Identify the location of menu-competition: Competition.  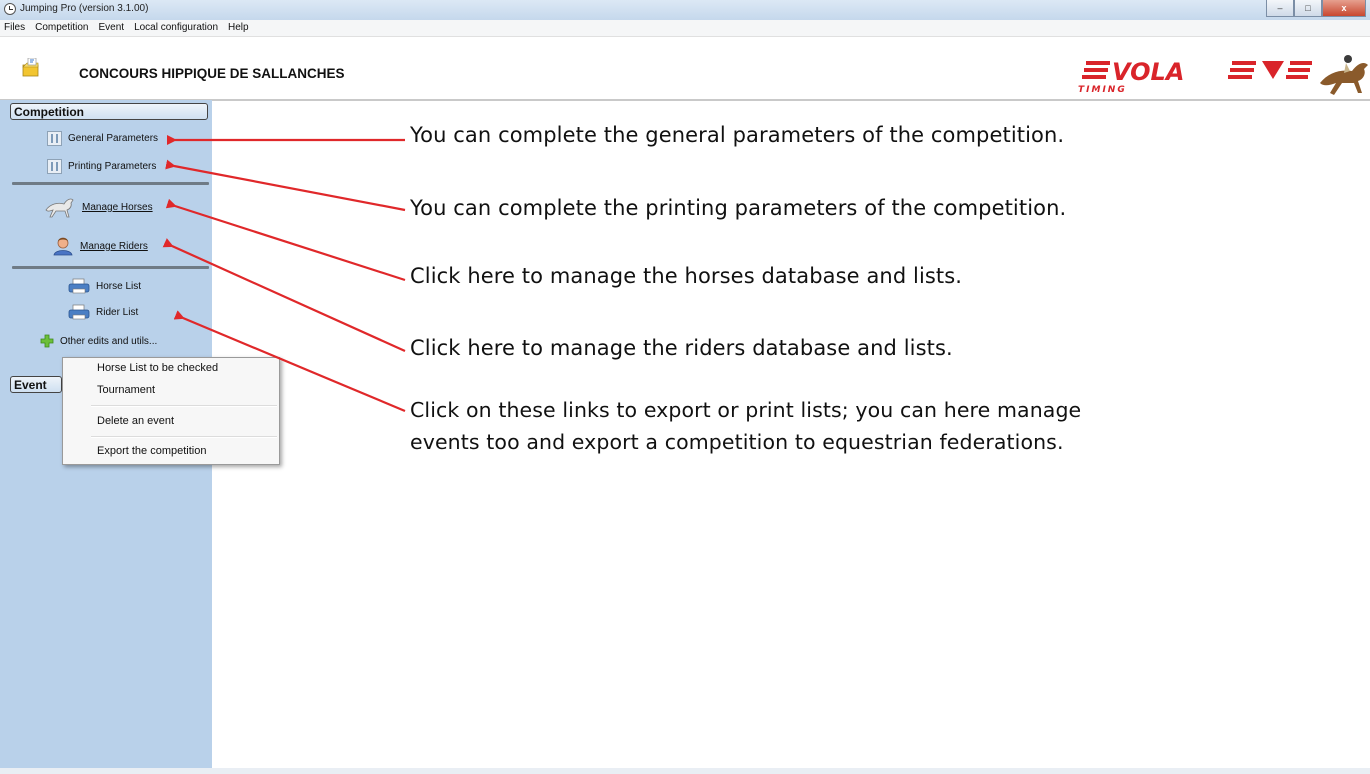
(61, 28).